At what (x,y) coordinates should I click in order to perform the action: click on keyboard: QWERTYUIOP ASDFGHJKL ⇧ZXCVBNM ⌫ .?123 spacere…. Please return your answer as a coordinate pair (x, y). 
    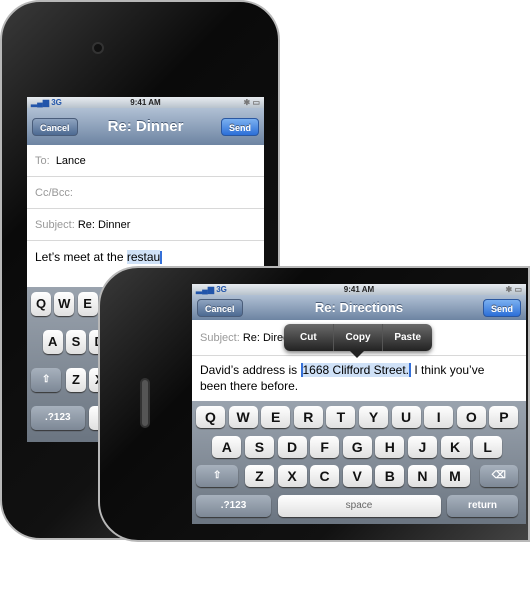
    Looking at the image, I should click on (359, 462).